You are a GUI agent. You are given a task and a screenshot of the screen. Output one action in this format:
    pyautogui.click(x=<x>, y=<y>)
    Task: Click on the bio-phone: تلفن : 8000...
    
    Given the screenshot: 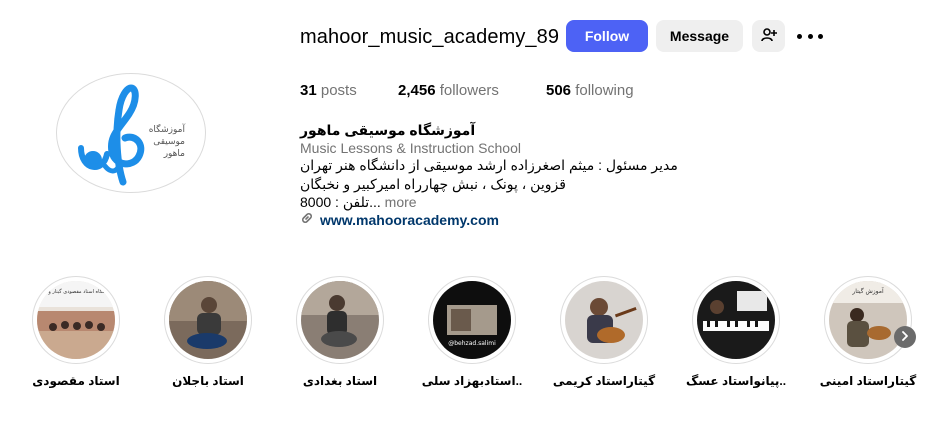 What is the action you would take?
    pyautogui.click(x=340, y=202)
    